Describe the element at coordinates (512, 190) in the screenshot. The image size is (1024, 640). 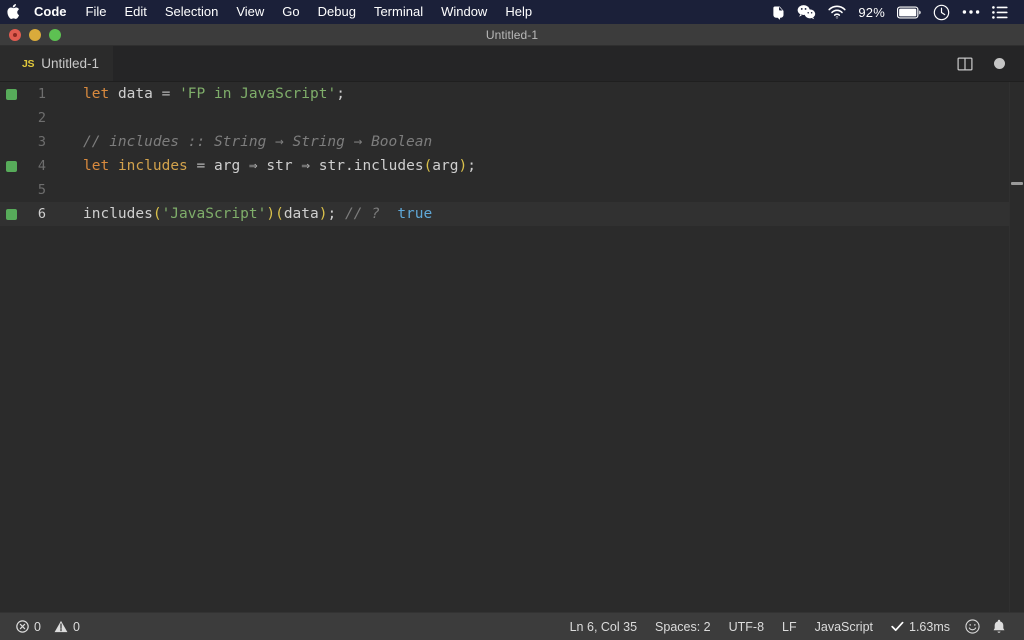
I see `code-line-5: 5` at that location.